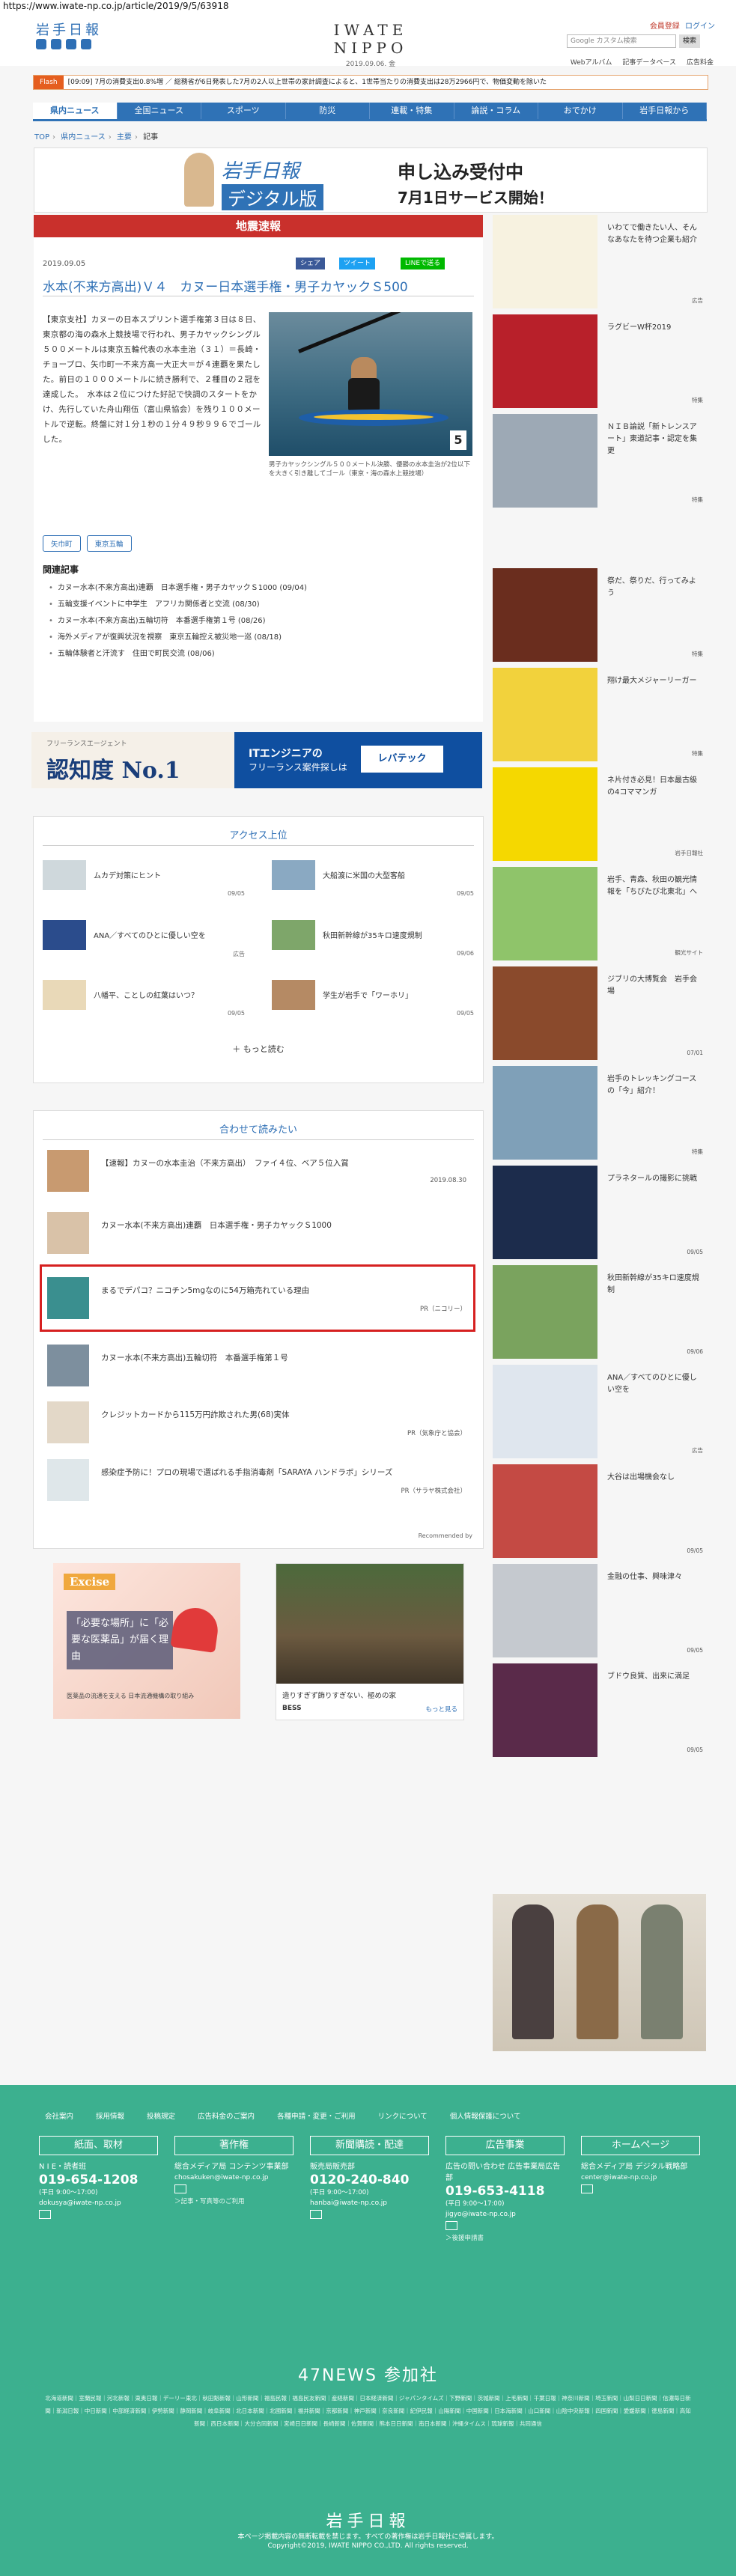 The image size is (736, 2576). I want to click on sidebar-item: 岩手、青森、秋田の観光情報を「ちびたび北東北」へ 観光サイト, so click(600, 915).